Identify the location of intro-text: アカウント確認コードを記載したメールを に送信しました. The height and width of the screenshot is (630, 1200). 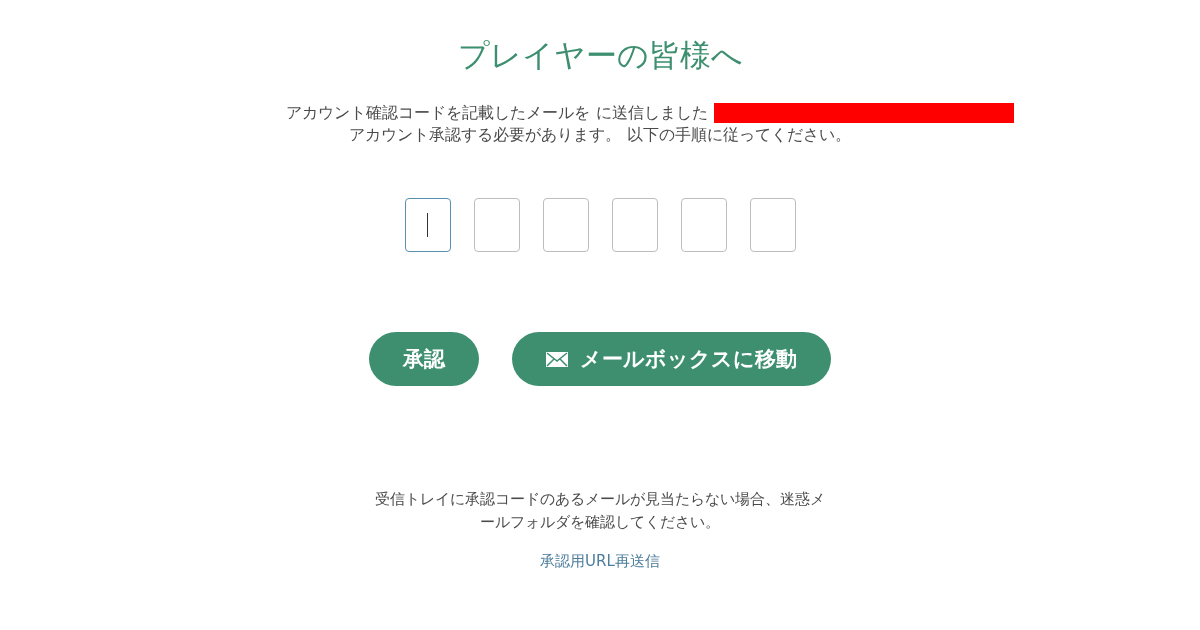
(497, 113).